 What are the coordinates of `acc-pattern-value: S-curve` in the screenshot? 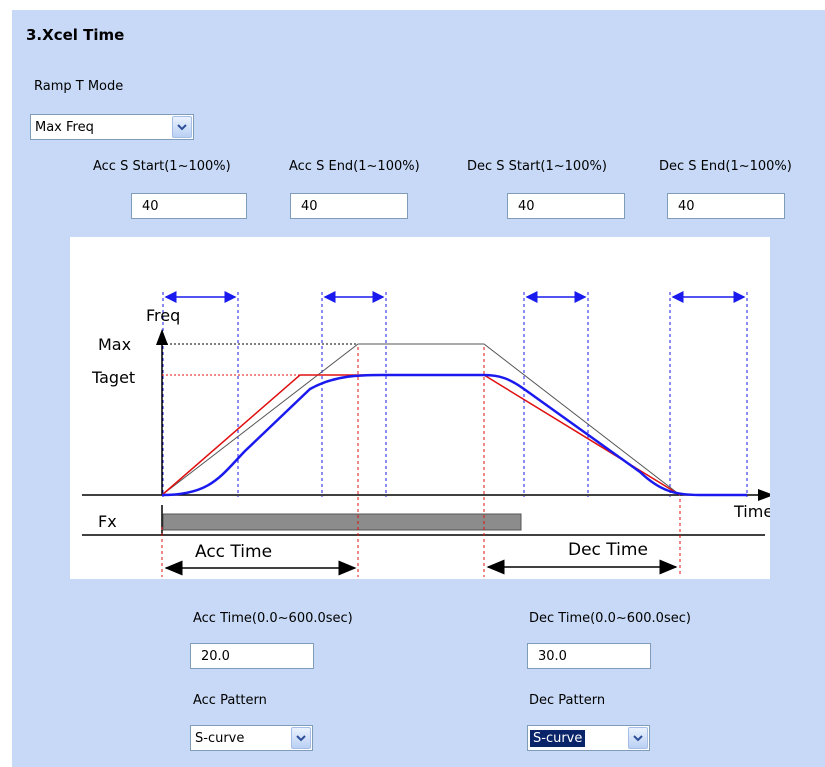 It's located at (220, 738).